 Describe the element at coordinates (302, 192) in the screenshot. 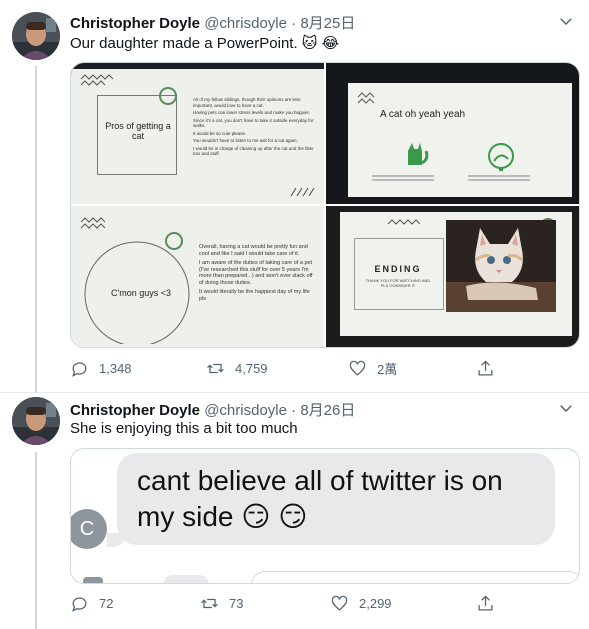

I see `stripes-decoration` at that location.